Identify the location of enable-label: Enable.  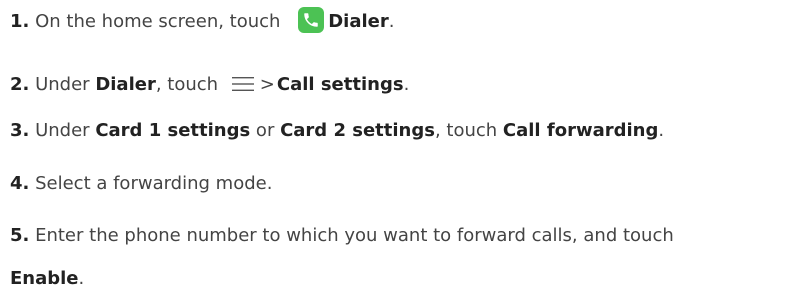
(44, 278).